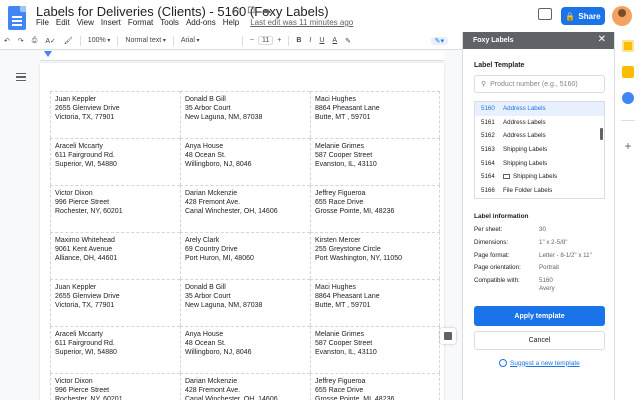 This screenshot has height=400, width=640. Describe the element at coordinates (145, 40) in the screenshot. I see `style-select: Normal text` at that location.